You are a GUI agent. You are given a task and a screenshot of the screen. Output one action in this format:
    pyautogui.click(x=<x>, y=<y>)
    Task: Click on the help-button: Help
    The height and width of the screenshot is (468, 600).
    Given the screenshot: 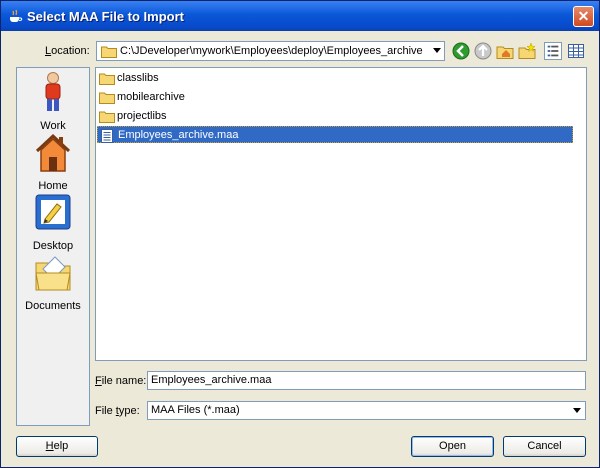 What is the action you would take?
    pyautogui.click(x=57, y=446)
    